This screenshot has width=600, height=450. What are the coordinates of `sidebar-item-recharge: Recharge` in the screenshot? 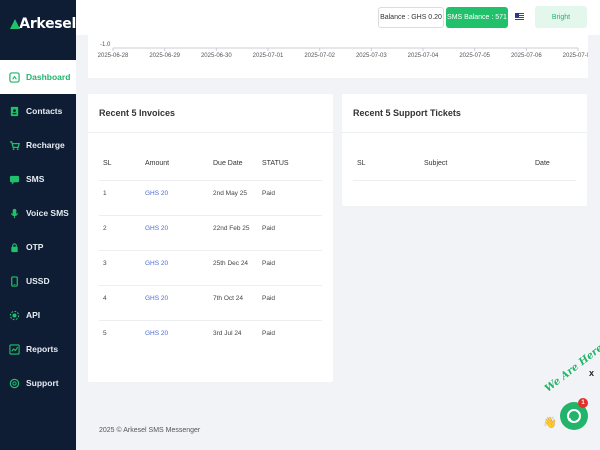 It's located at (38, 145).